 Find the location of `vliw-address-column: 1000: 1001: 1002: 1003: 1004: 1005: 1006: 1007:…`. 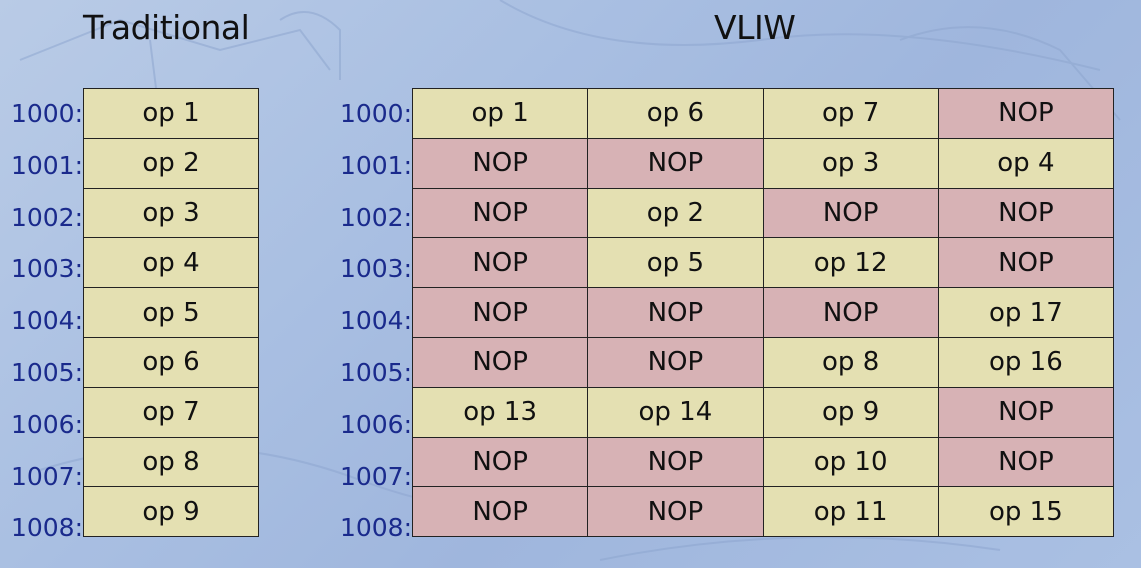

vliw-address-column: 1000: 1001: 1002: 1003: 1004: 1005: 1006: 1007:… is located at coordinates (366, 321).